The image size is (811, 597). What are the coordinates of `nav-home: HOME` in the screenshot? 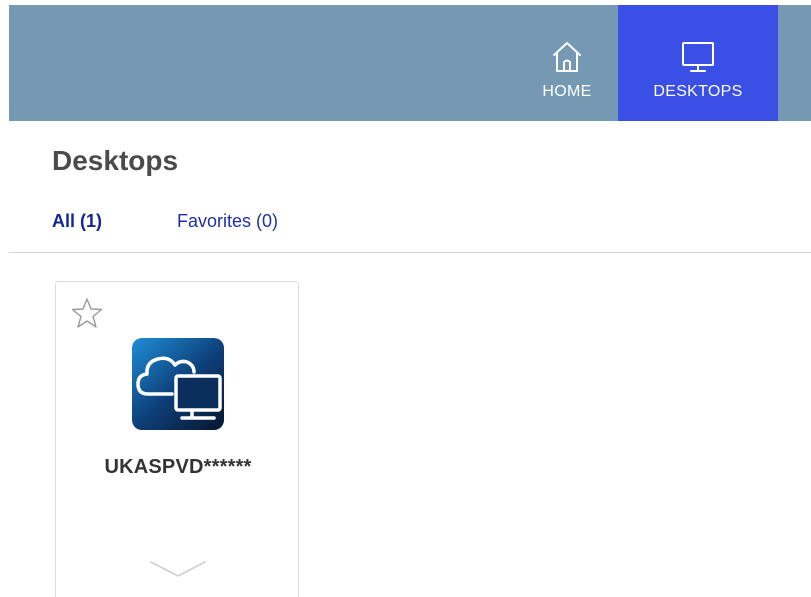 It's located at (567, 63).